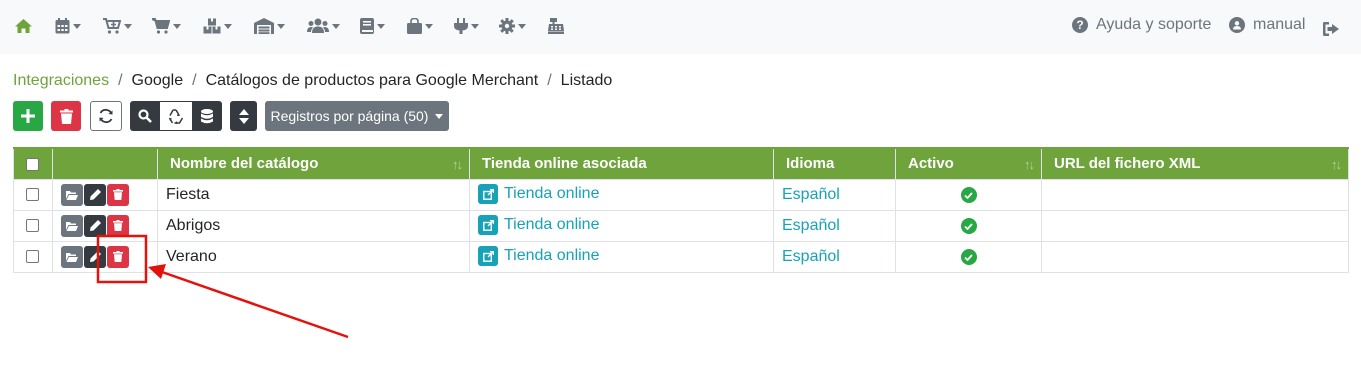 This screenshot has height=367, width=1361. I want to click on boxes-icon, so click(217, 26).